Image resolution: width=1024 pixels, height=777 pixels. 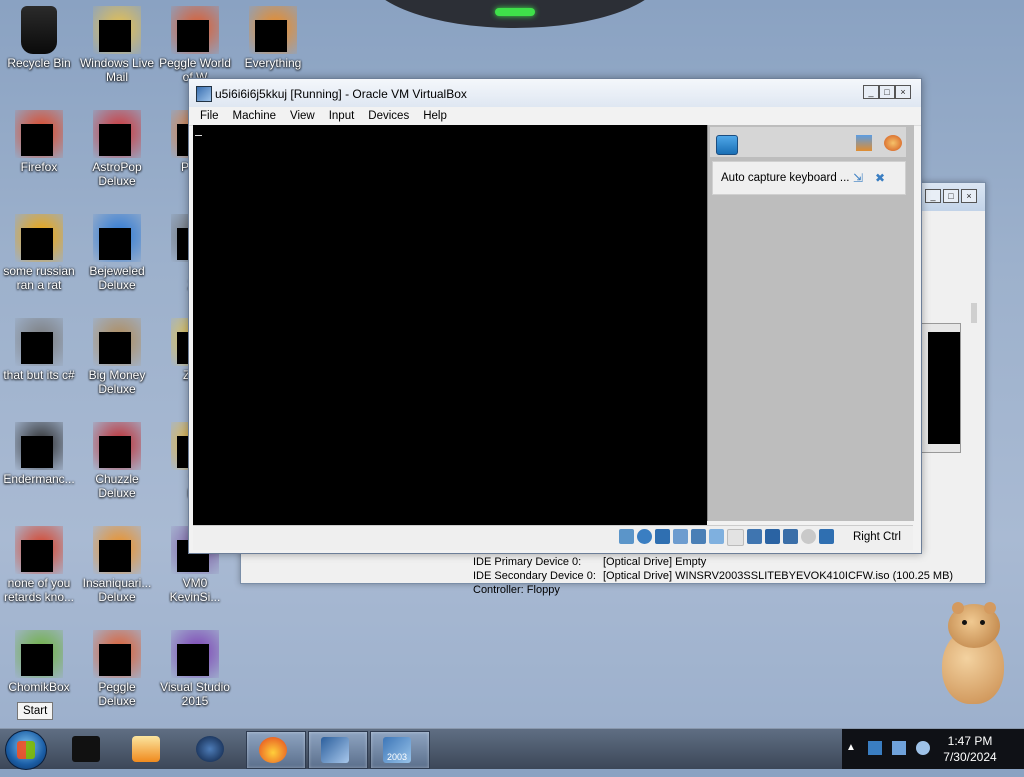 What do you see at coordinates (853, 748) in the screenshot?
I see `show-hidden-icons-chevron-icon: ▲` at bounding box center [853, 748].